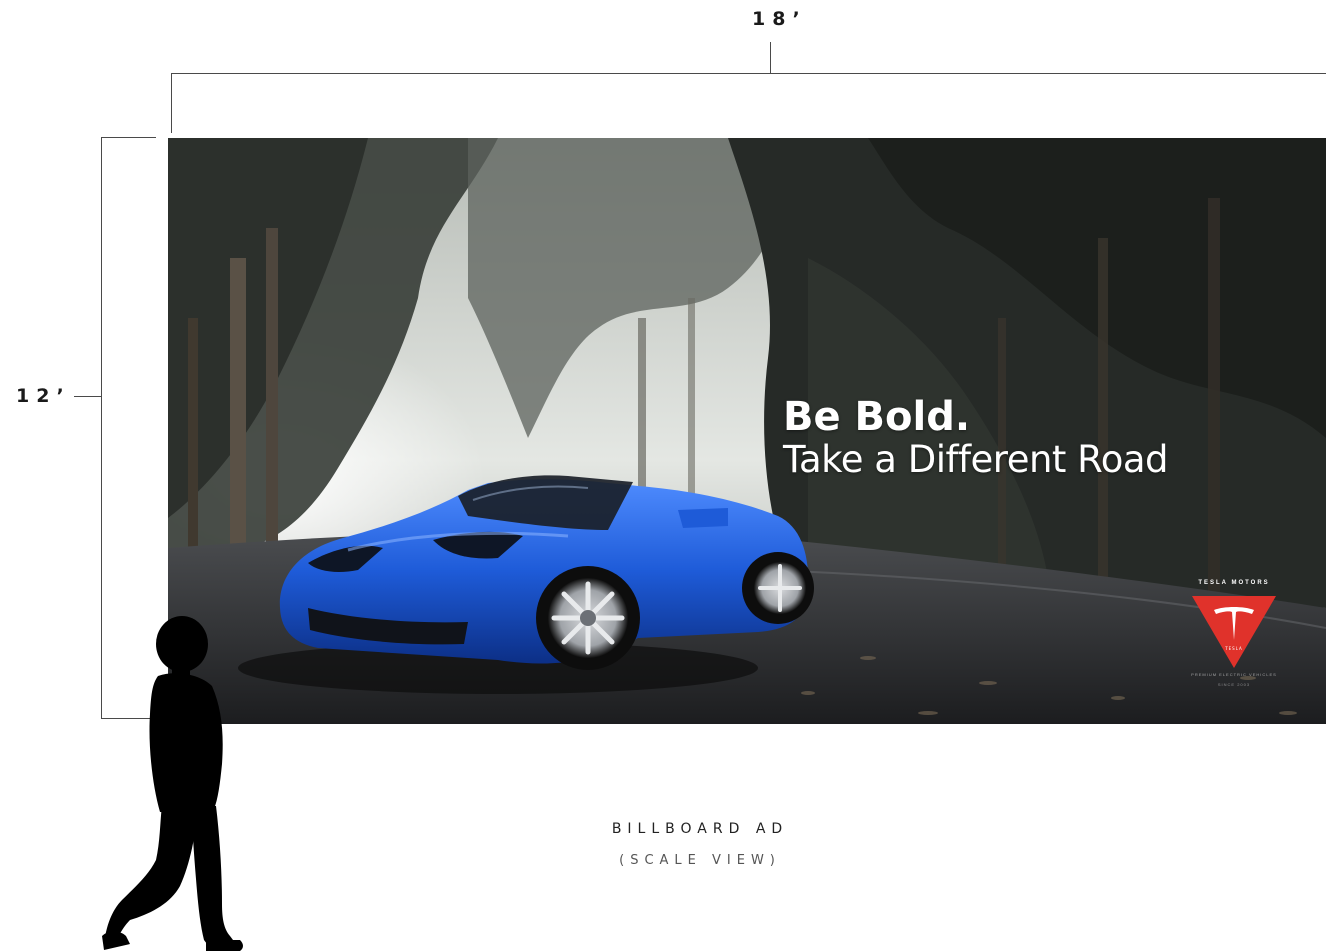  Describe the element at coordinates (748, 73) in the screenshot. I see `width-dimension-line` at that location.